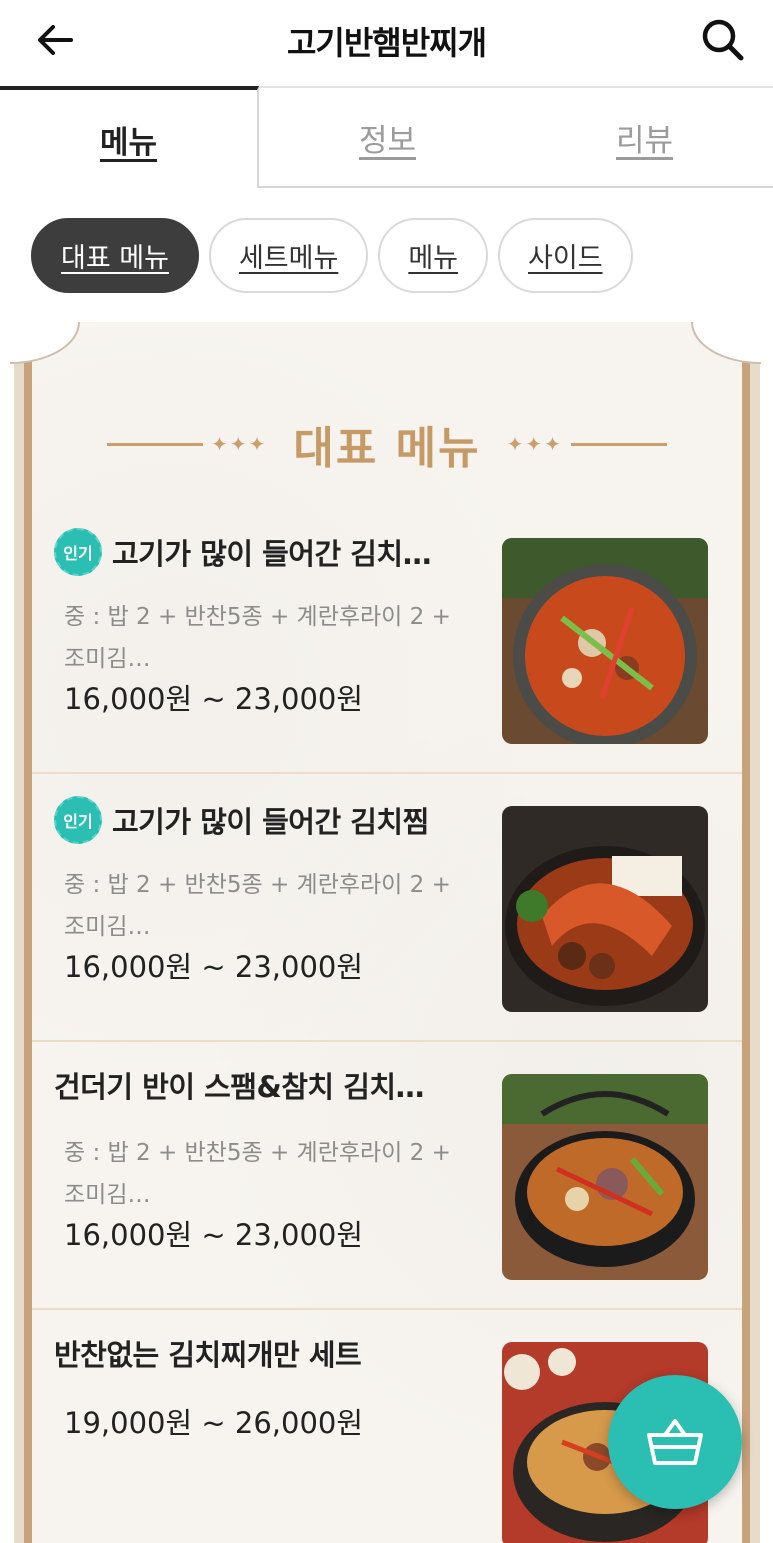 The width and height of the screenshot is (773, 1543). I want to click on item-name-row: 인기 고기가 많이 들어간 김치찜, so click(264, 820).